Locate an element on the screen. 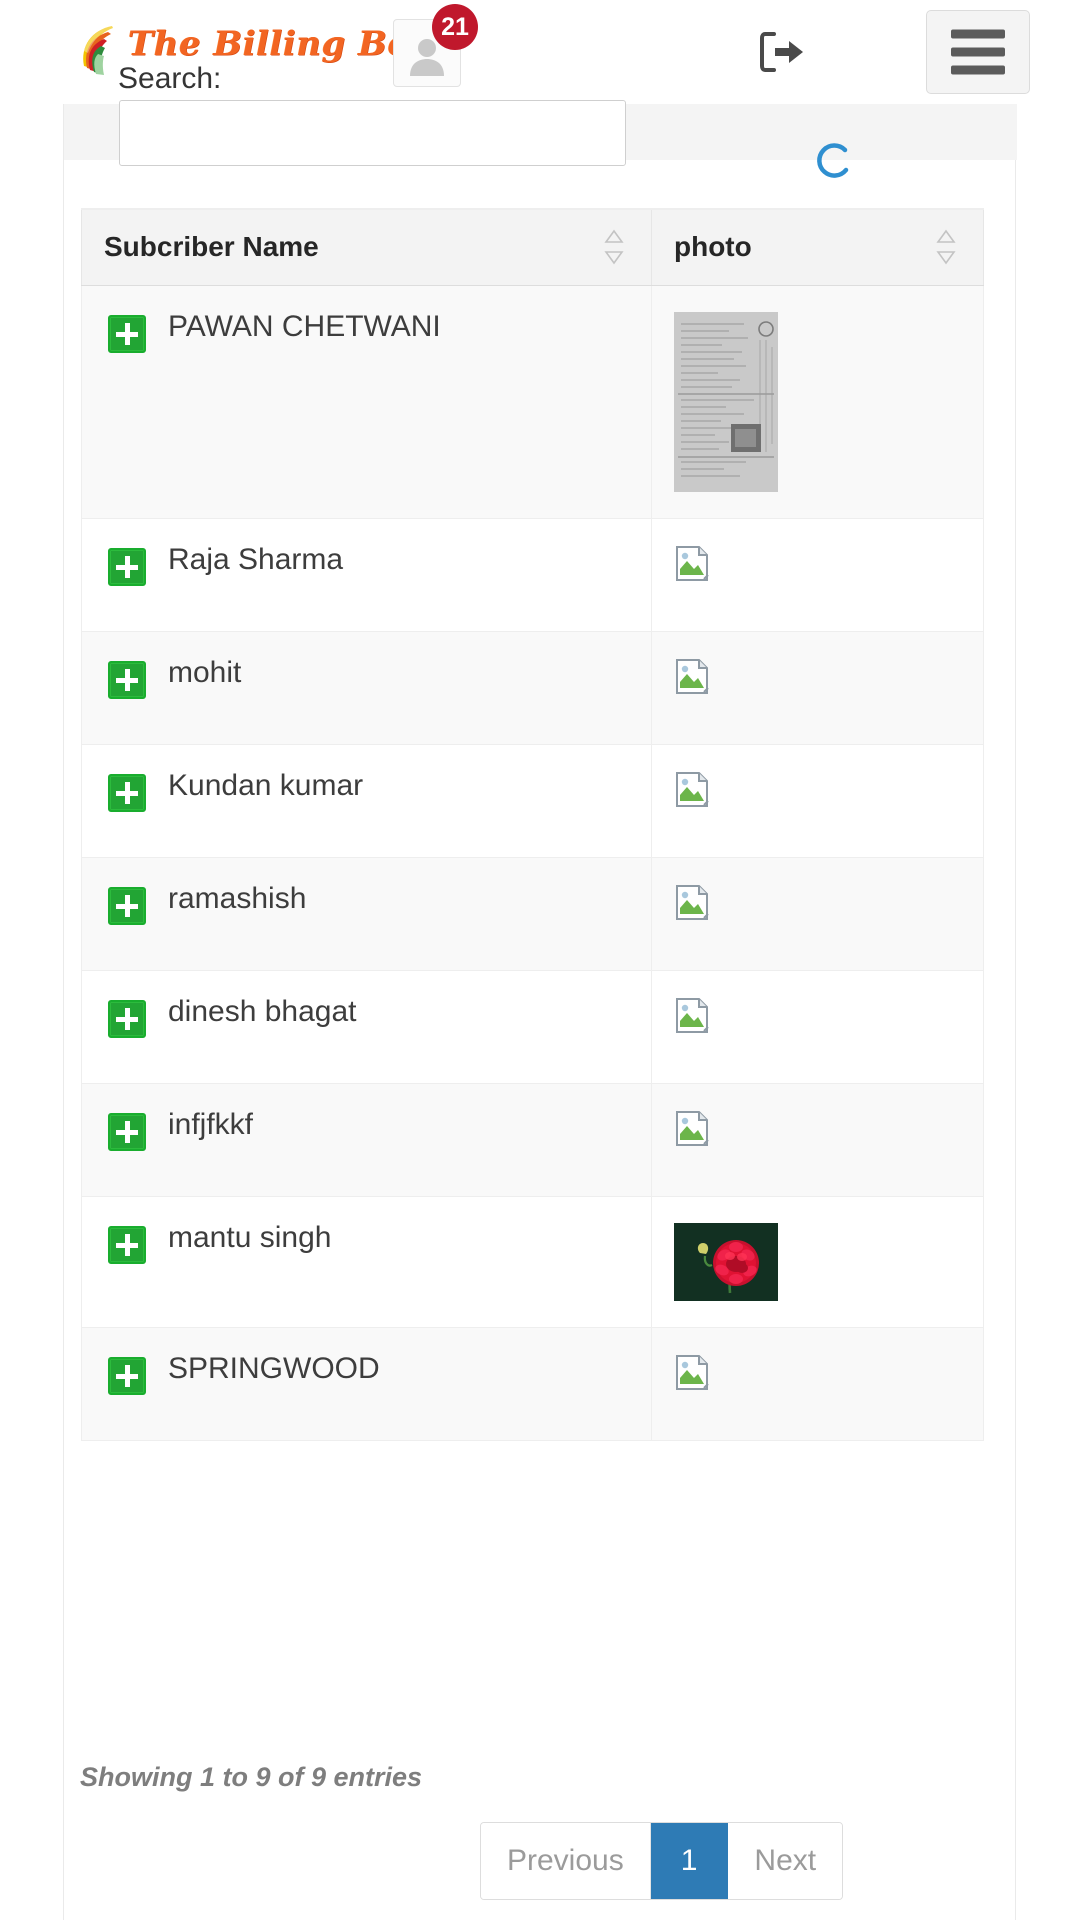  table-row: infjfkkf is located at coordinates (532, 1139).